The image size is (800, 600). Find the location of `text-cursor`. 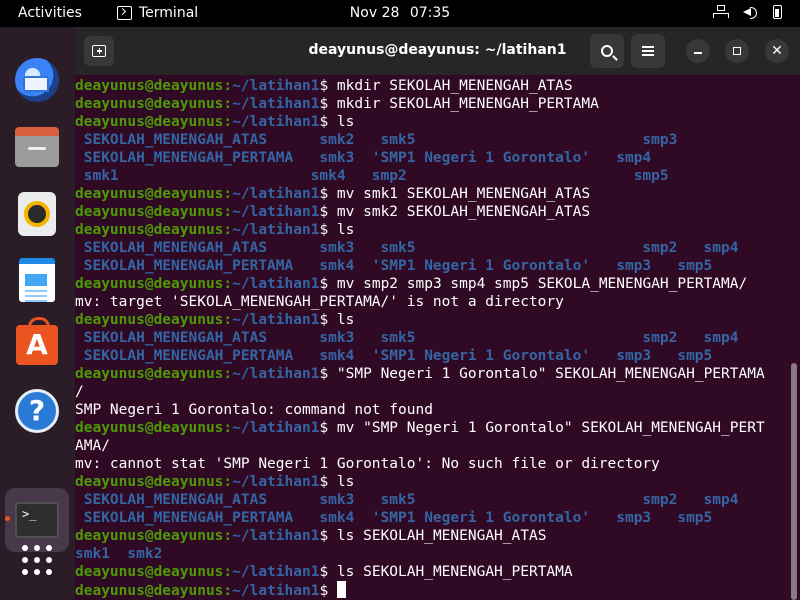

text-cursor is located at coordinates (341, 589).